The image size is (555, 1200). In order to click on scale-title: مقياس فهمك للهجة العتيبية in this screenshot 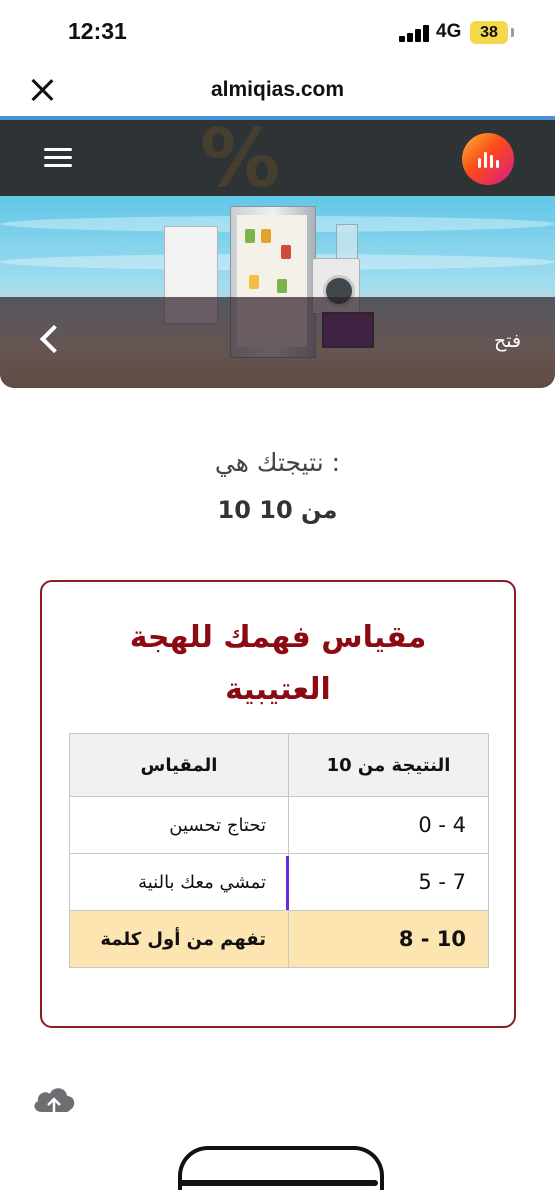, I will do `click(278, 663)`.